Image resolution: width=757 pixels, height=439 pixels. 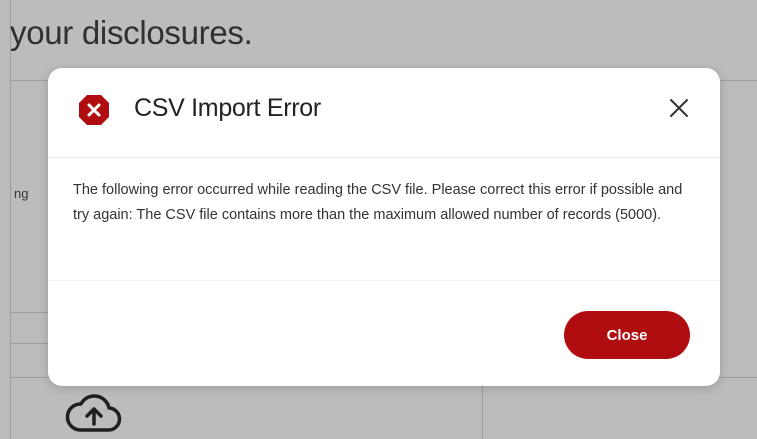 What do you see at coordinates (679, 108) in the screenshot?
I see `close-icon` at bounding box center [679, 108].